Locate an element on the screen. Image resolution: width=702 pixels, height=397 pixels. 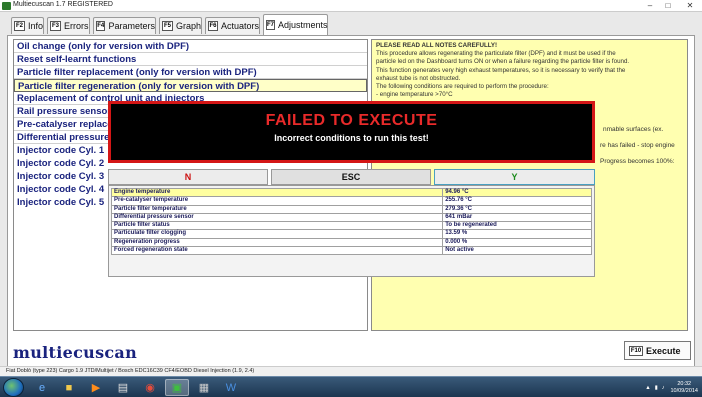
table-row: Differential pressure sensor 641 mBar is located at coordinates (351, 217).